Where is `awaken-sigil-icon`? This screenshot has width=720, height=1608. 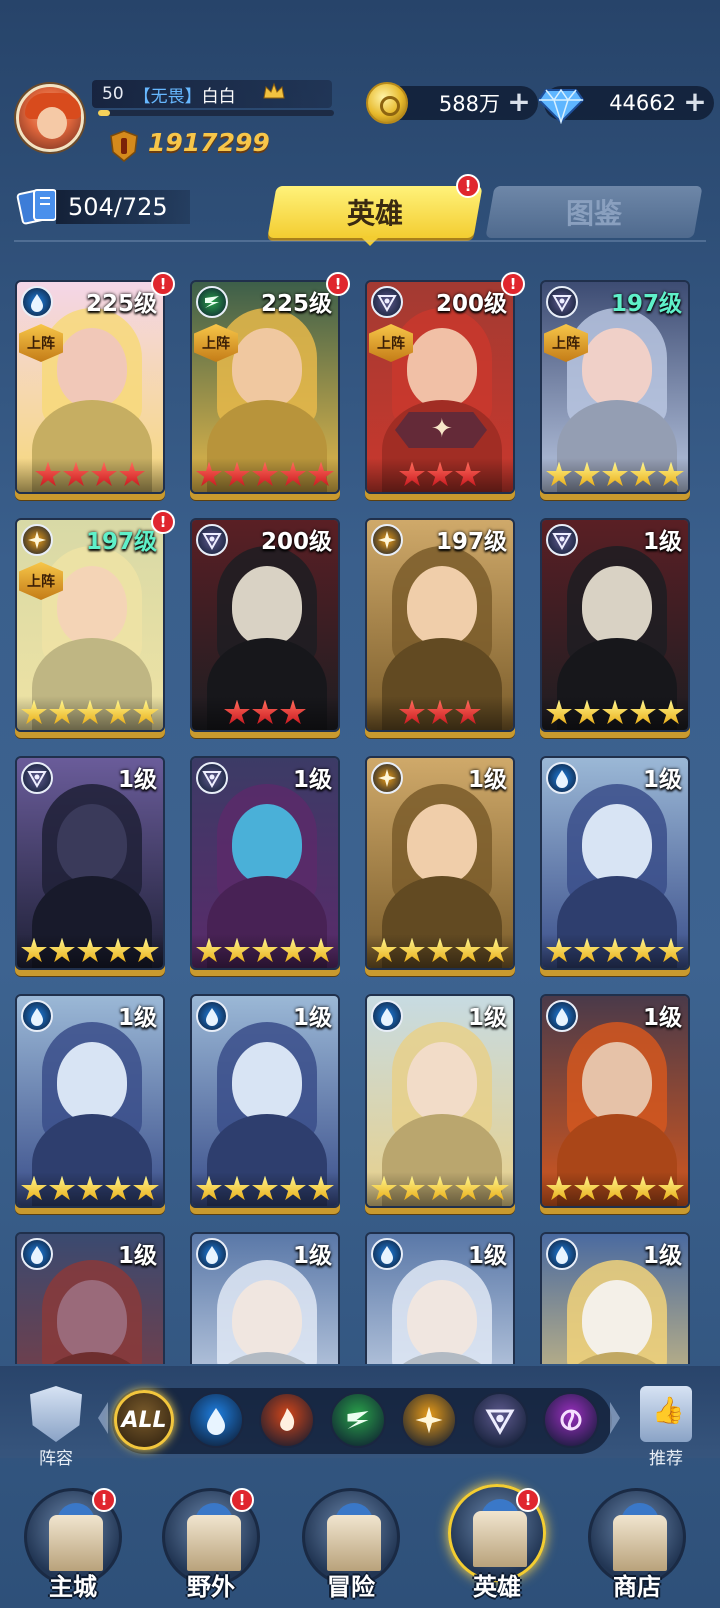 awaken-sigil-icon is located at coordinates (441, 430).